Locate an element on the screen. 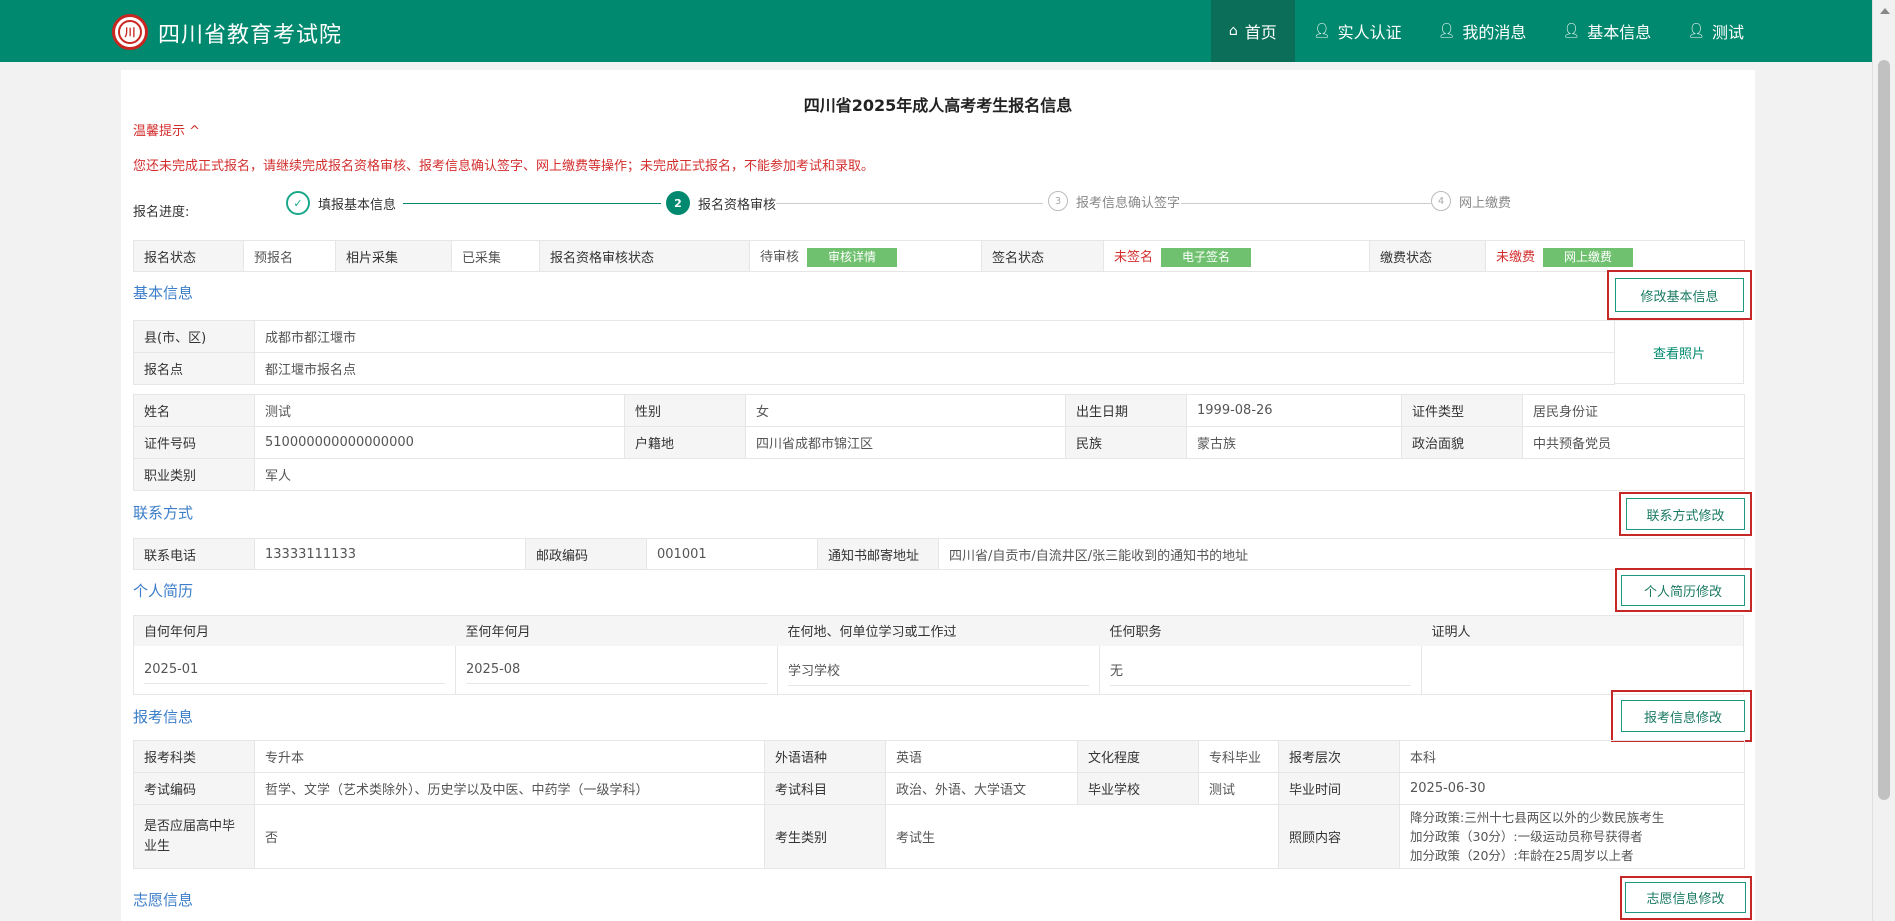 The height and width of the screenshot is (921, 1895). region-table: 县(市、区) 成都市都江堰市 报名点 都江堰市报名点 is located at coordinates (874, 352).